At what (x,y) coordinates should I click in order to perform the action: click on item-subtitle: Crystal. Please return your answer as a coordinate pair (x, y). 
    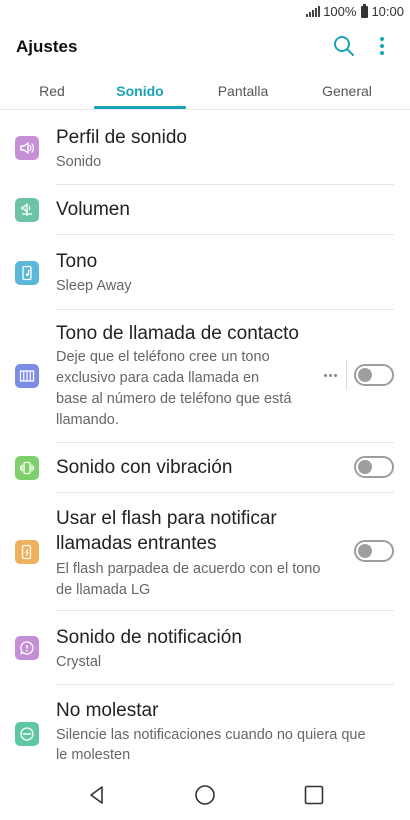
    Looking at the image, I should click on (79, 662).